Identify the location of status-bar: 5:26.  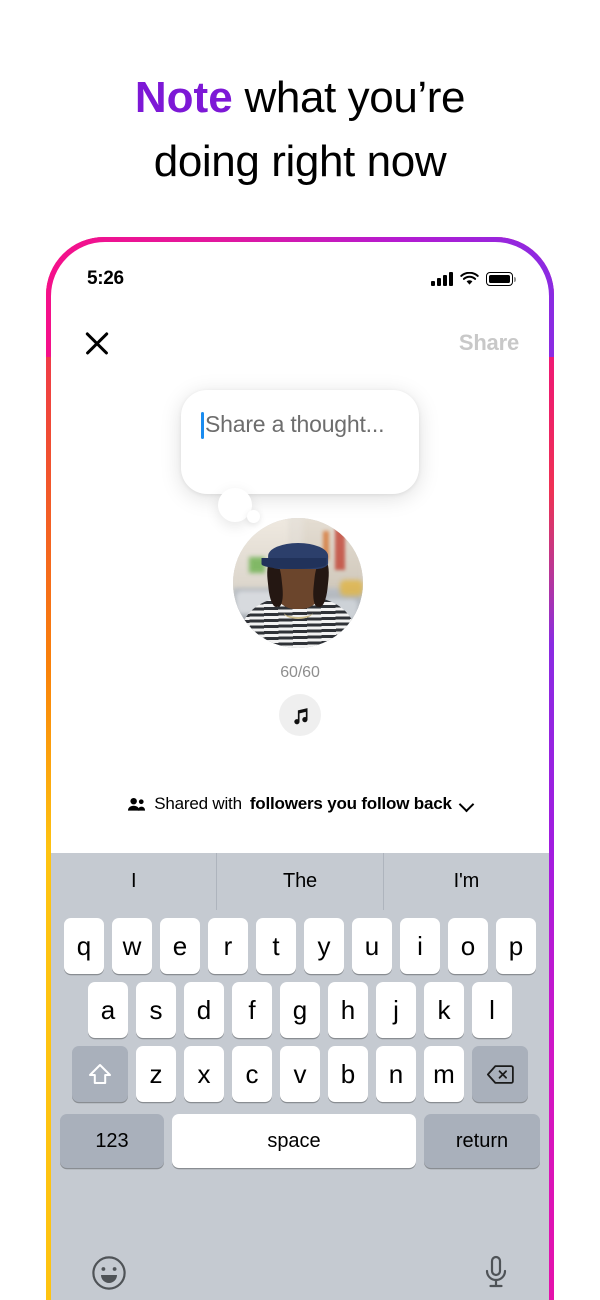
(300, 279).